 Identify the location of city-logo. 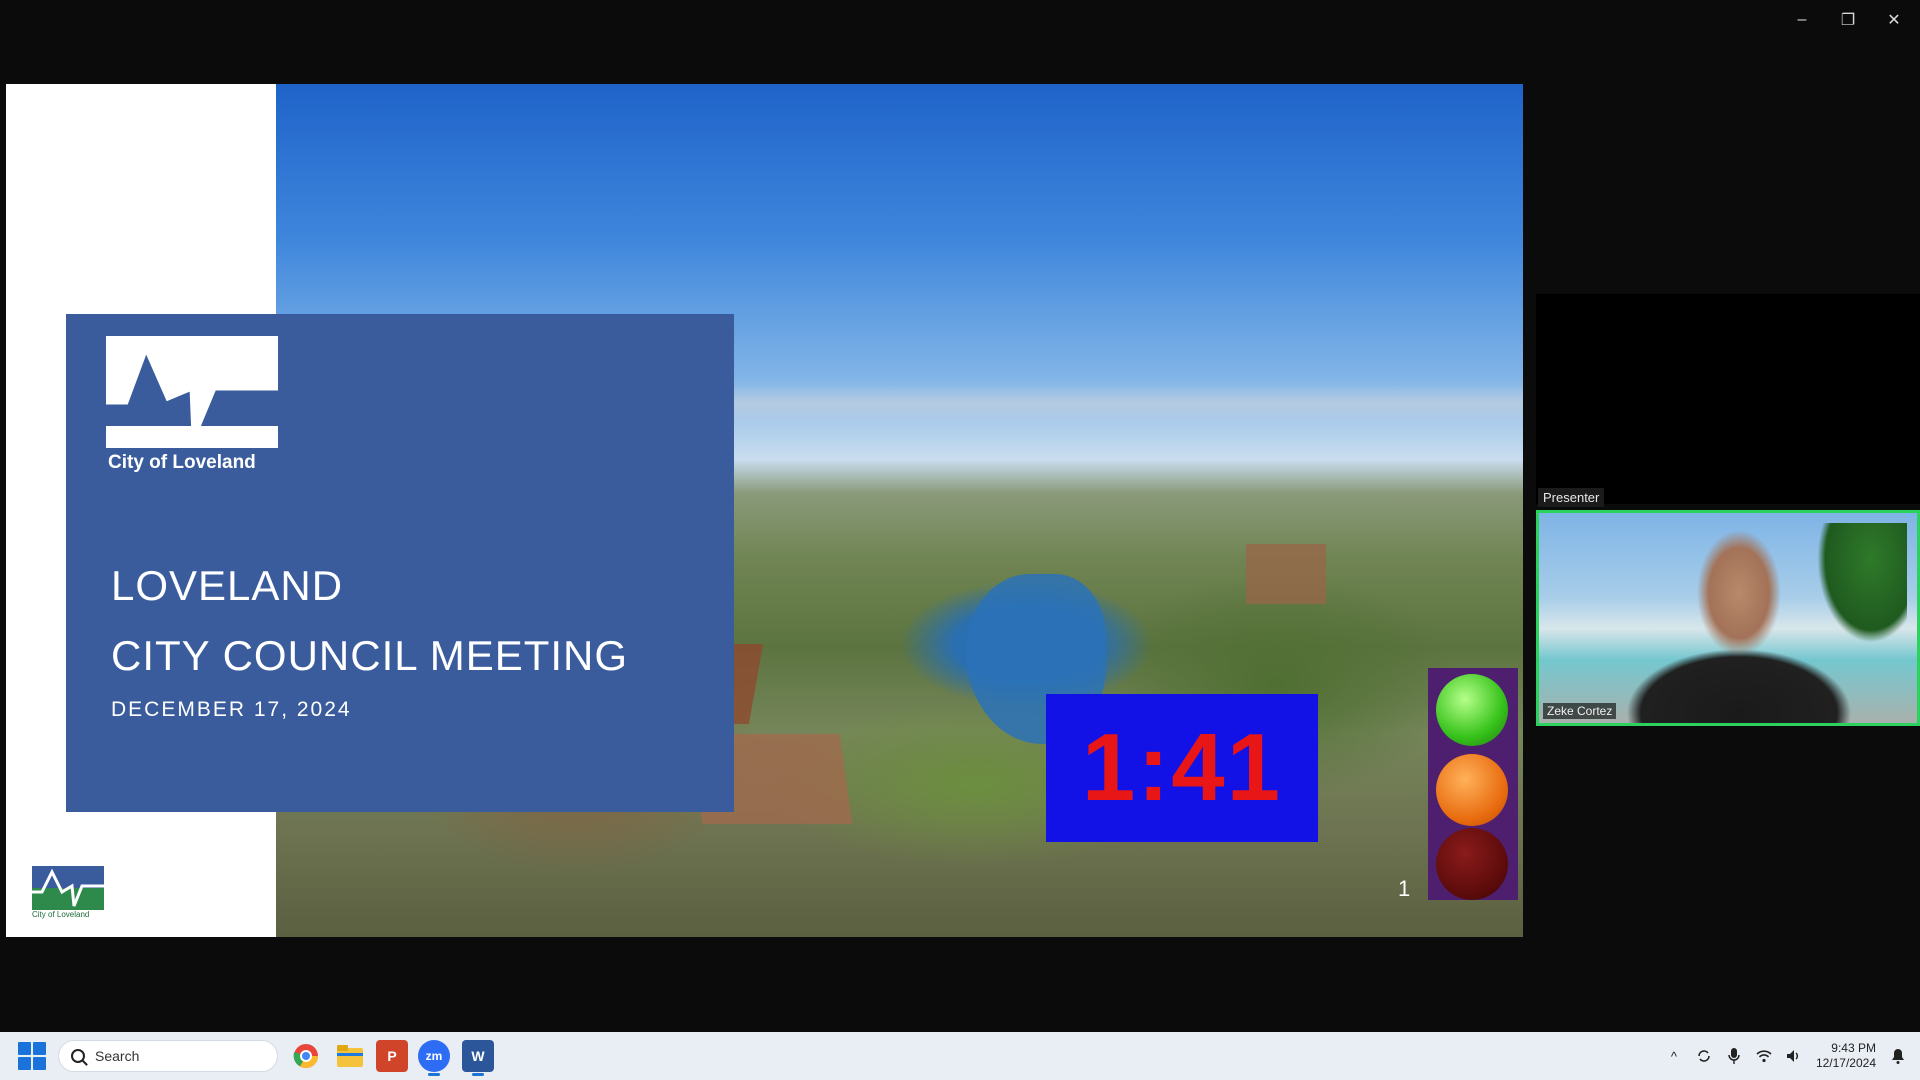
(192, 392).